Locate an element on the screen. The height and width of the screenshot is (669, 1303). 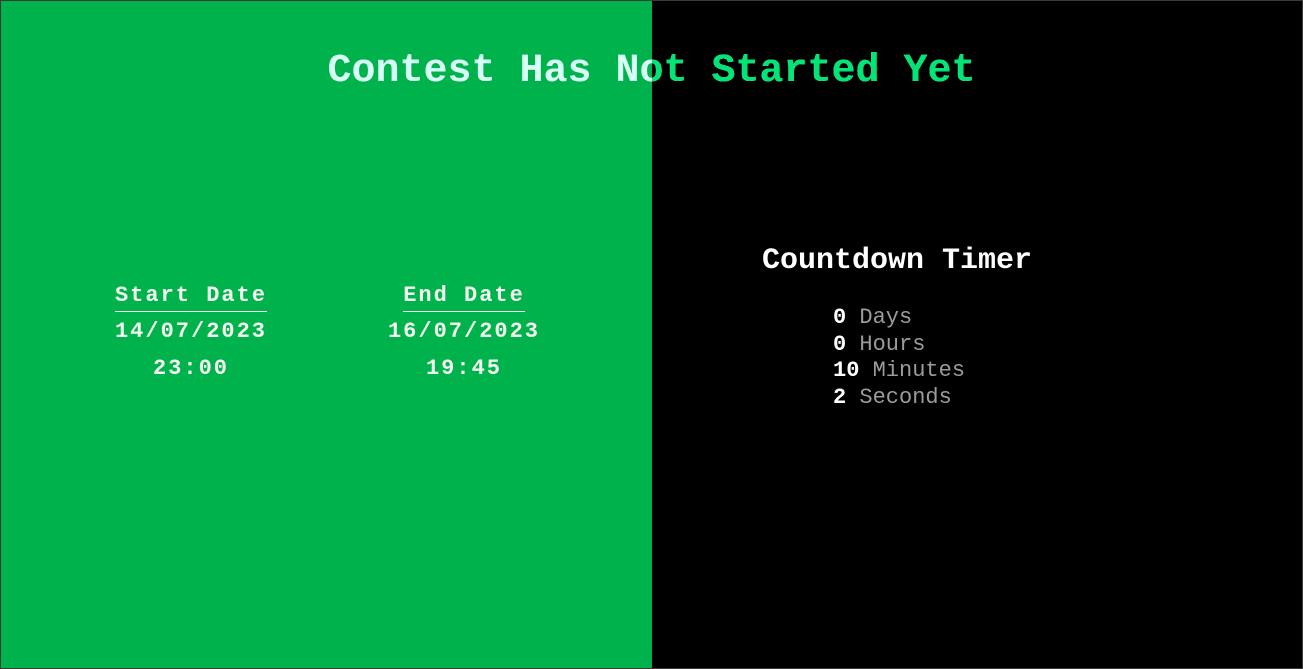
countdown-hours-value: 0 is located at coordinates (840, 344).